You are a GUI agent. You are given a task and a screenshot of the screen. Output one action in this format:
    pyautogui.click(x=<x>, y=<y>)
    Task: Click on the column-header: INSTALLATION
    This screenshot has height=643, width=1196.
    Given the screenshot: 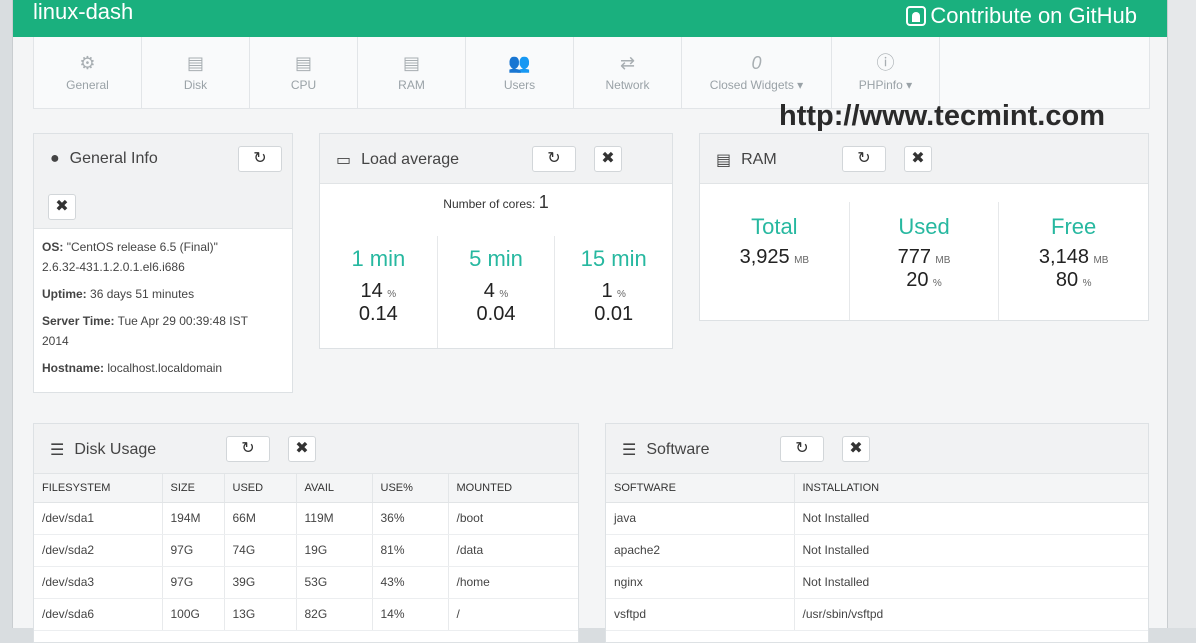 What is the action you would take?
    pyautogui.click(x=971, y=488)
    